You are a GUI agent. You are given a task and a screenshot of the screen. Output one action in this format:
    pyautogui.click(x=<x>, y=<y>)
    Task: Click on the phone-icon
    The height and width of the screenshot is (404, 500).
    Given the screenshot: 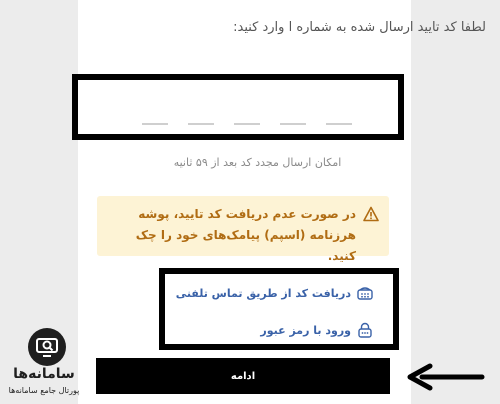 What is the action you would take?
    pyautogui.click(x=365, y=293)
    